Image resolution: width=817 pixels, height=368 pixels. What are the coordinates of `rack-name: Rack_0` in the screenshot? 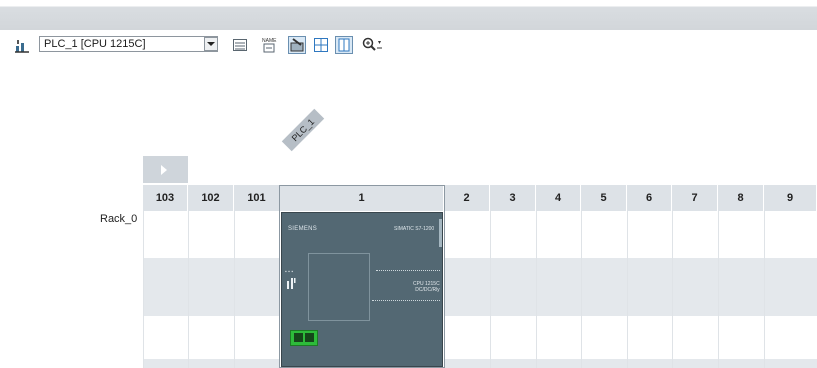 It's located at (119, 219).